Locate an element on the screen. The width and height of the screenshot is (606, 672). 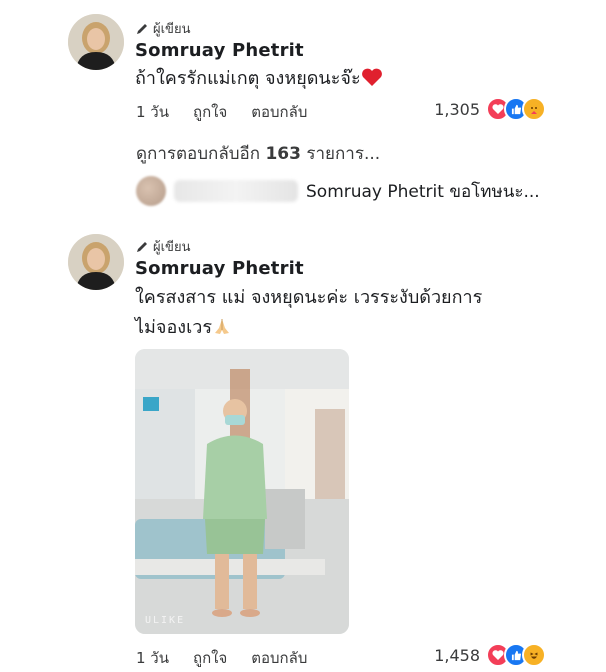
care-icon is located at coordinates (534, 109).